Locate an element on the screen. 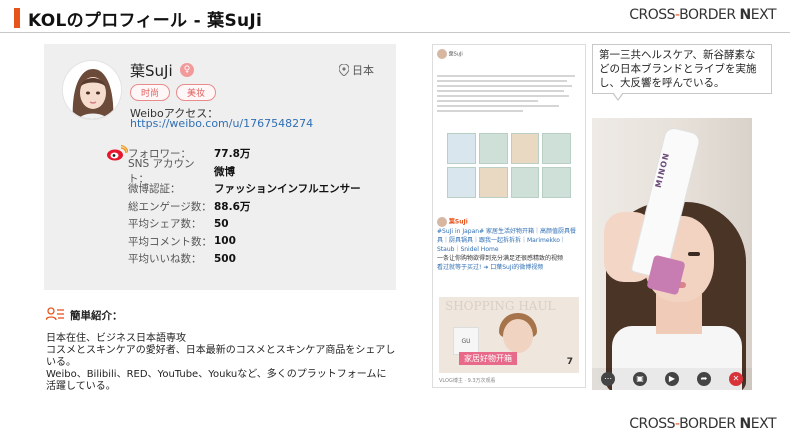  stat-row: 平均いいね数： 500 is located at coordinates (253, 259).